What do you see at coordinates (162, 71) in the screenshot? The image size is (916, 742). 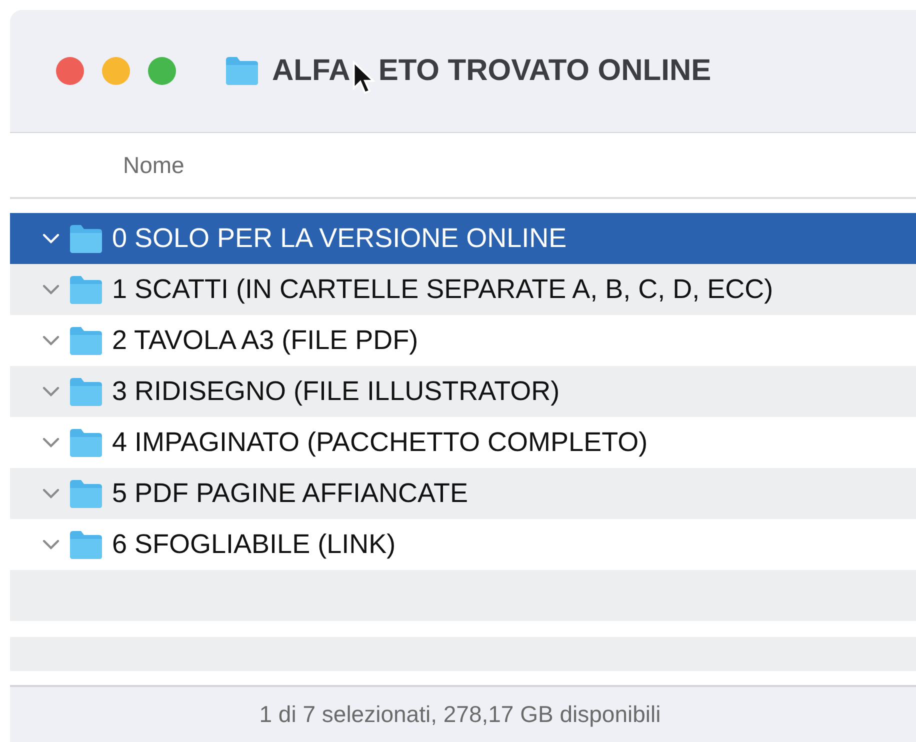 I see `zoom-button` at bounding box center [162, 71].